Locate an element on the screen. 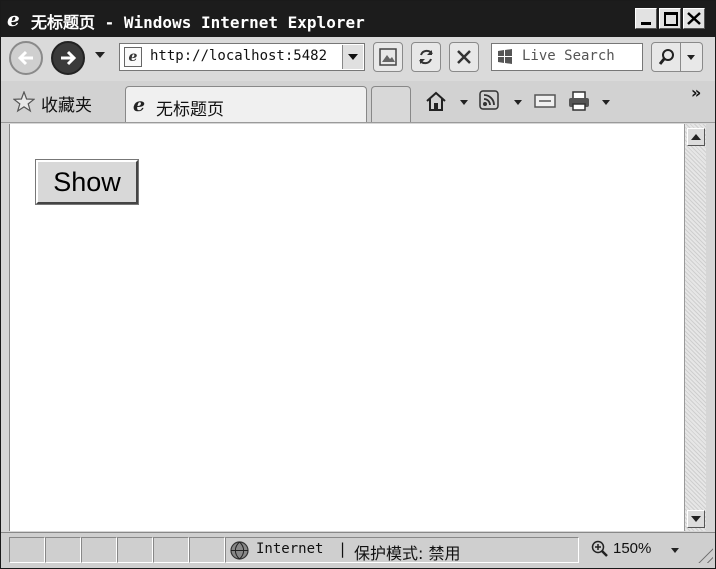 The height and width of the screenshot is (569, 716). back-arrow-icon is located at coordinates (25, 58).